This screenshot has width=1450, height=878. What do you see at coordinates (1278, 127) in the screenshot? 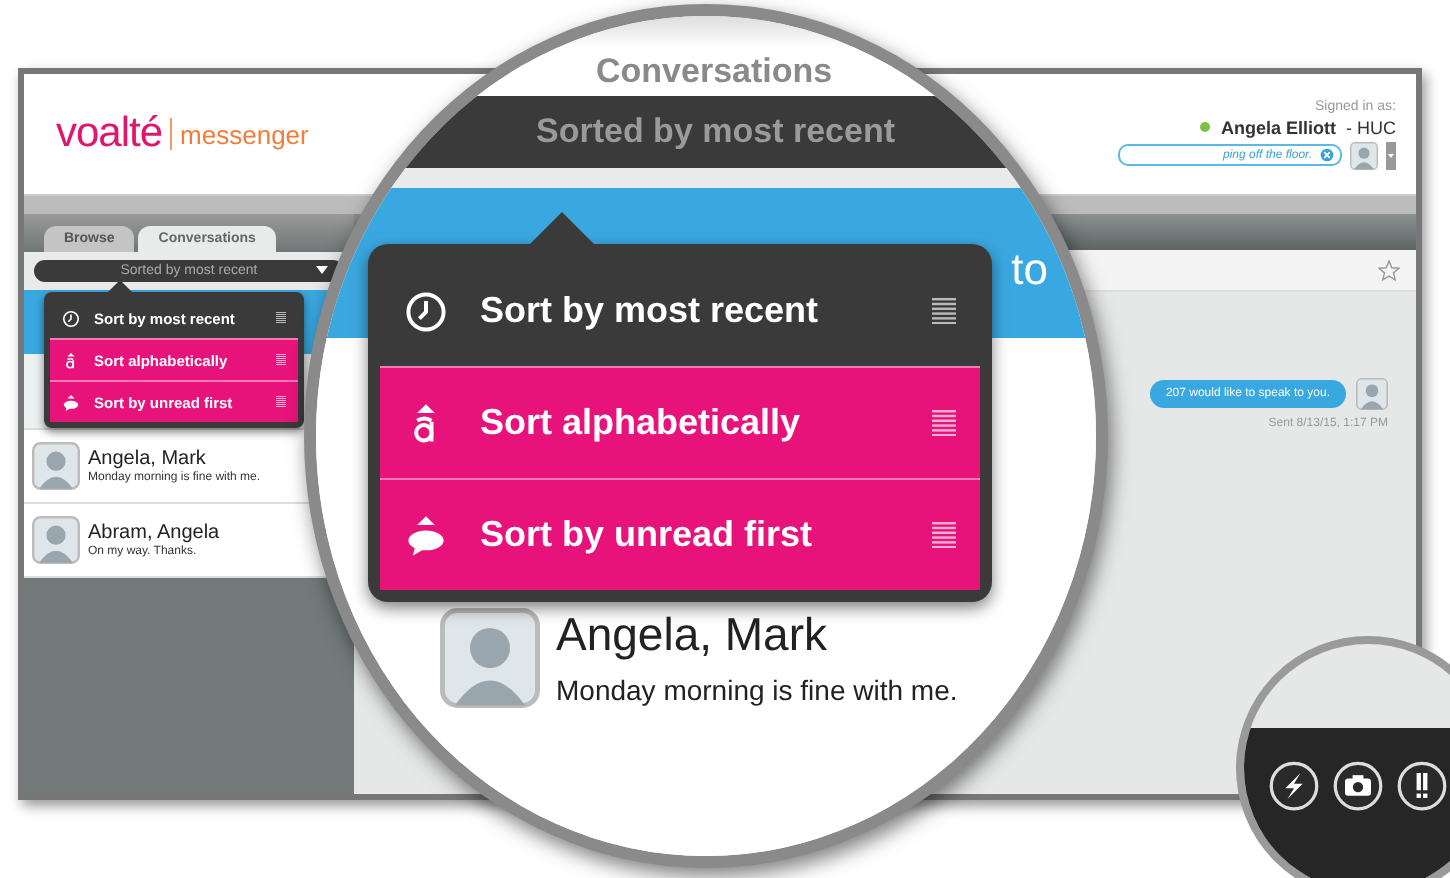
I see `user-name: Angela Elliott` at bounding box center [1278, 127].